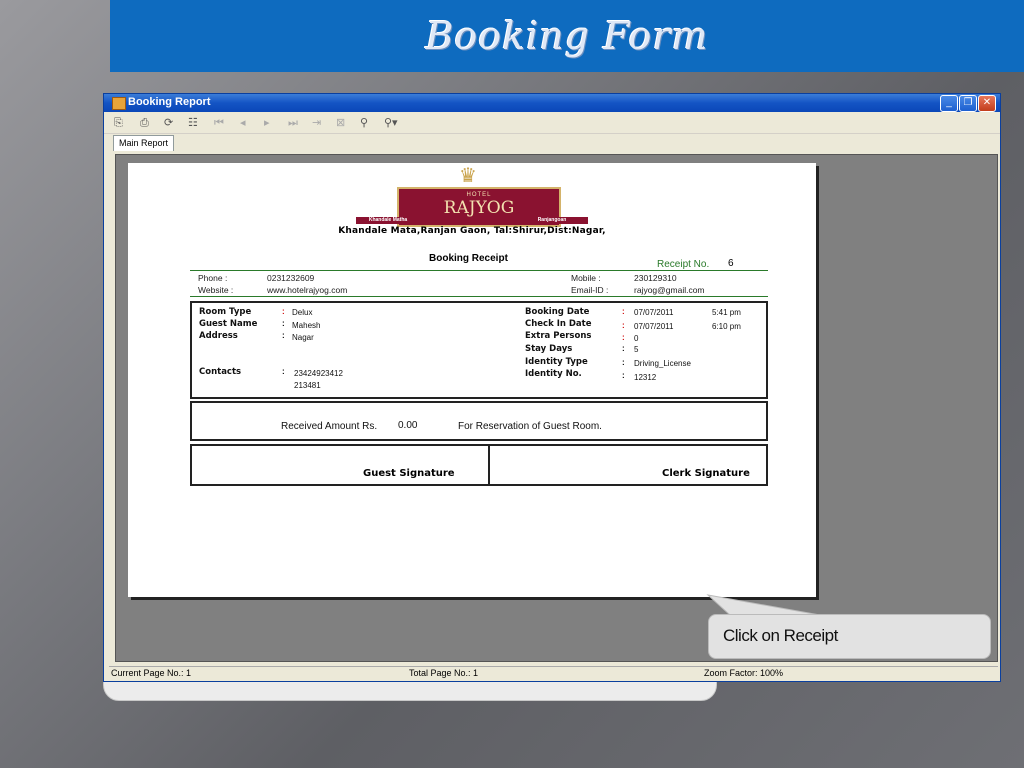 This screenshot has height=768, width=1024. Describe the element at coordinates (444, 673) in the screenshot. I see `total-page-status: Total Page No.: 1` at that location.